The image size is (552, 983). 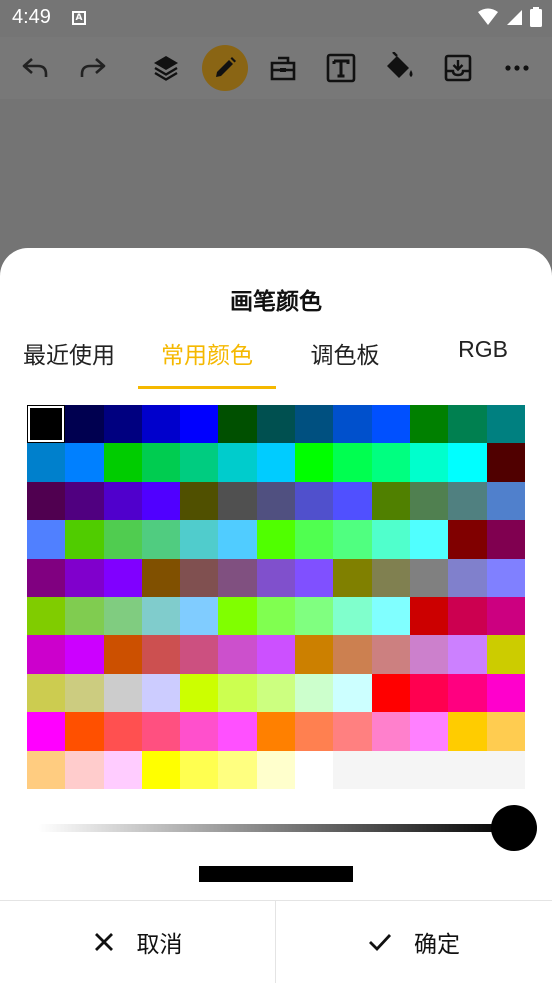 What do you see at coordinates (93, 68) in the screenshot?
I see `redo-icon` at bounding box center [93, 68].